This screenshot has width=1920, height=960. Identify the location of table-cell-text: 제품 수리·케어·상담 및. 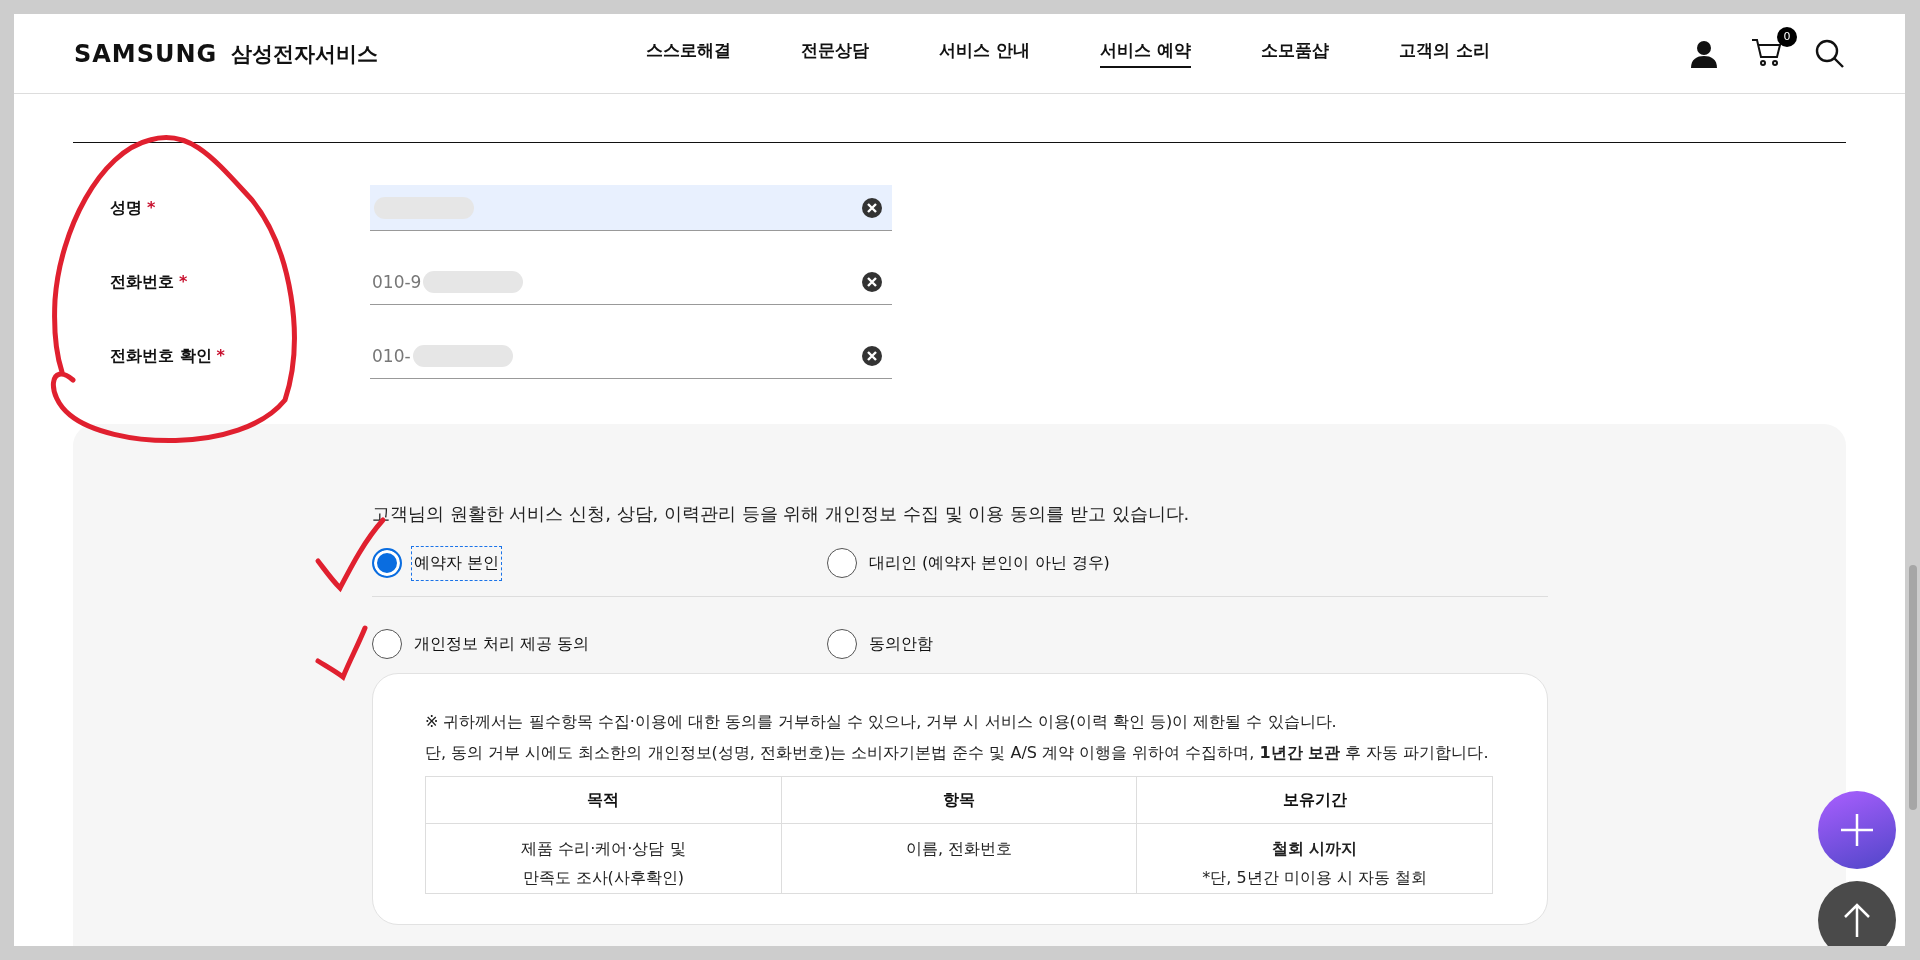
(603, 849).